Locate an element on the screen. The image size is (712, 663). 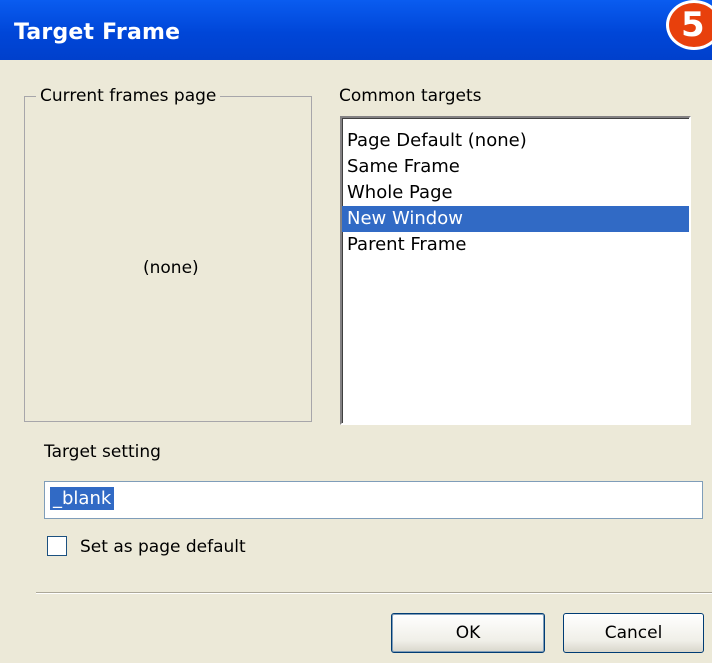
list-item-same-frame: Same Frame is located at coordinates (515, 167).